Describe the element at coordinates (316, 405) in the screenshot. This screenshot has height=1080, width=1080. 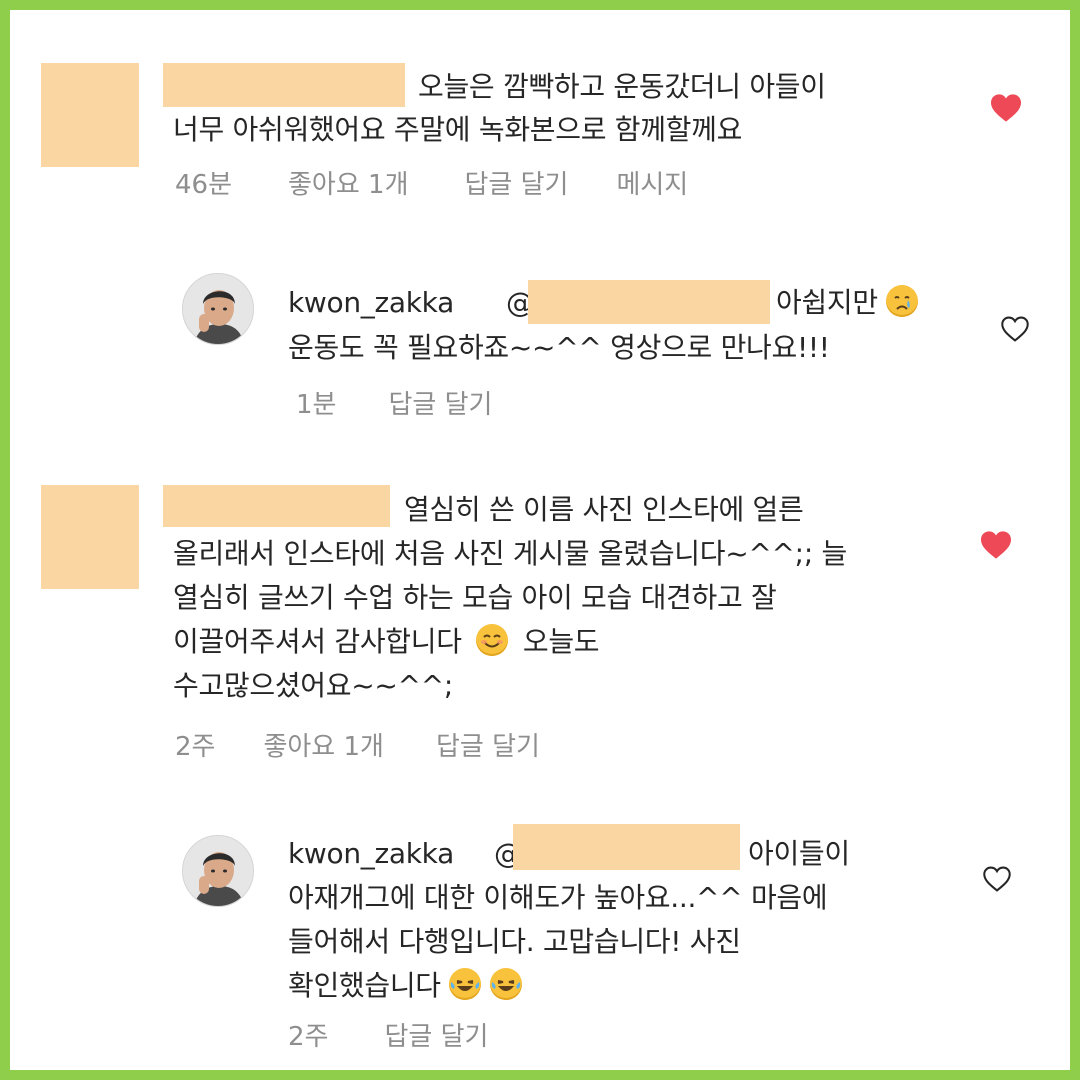
I see `reply-time: 1분` at that location.